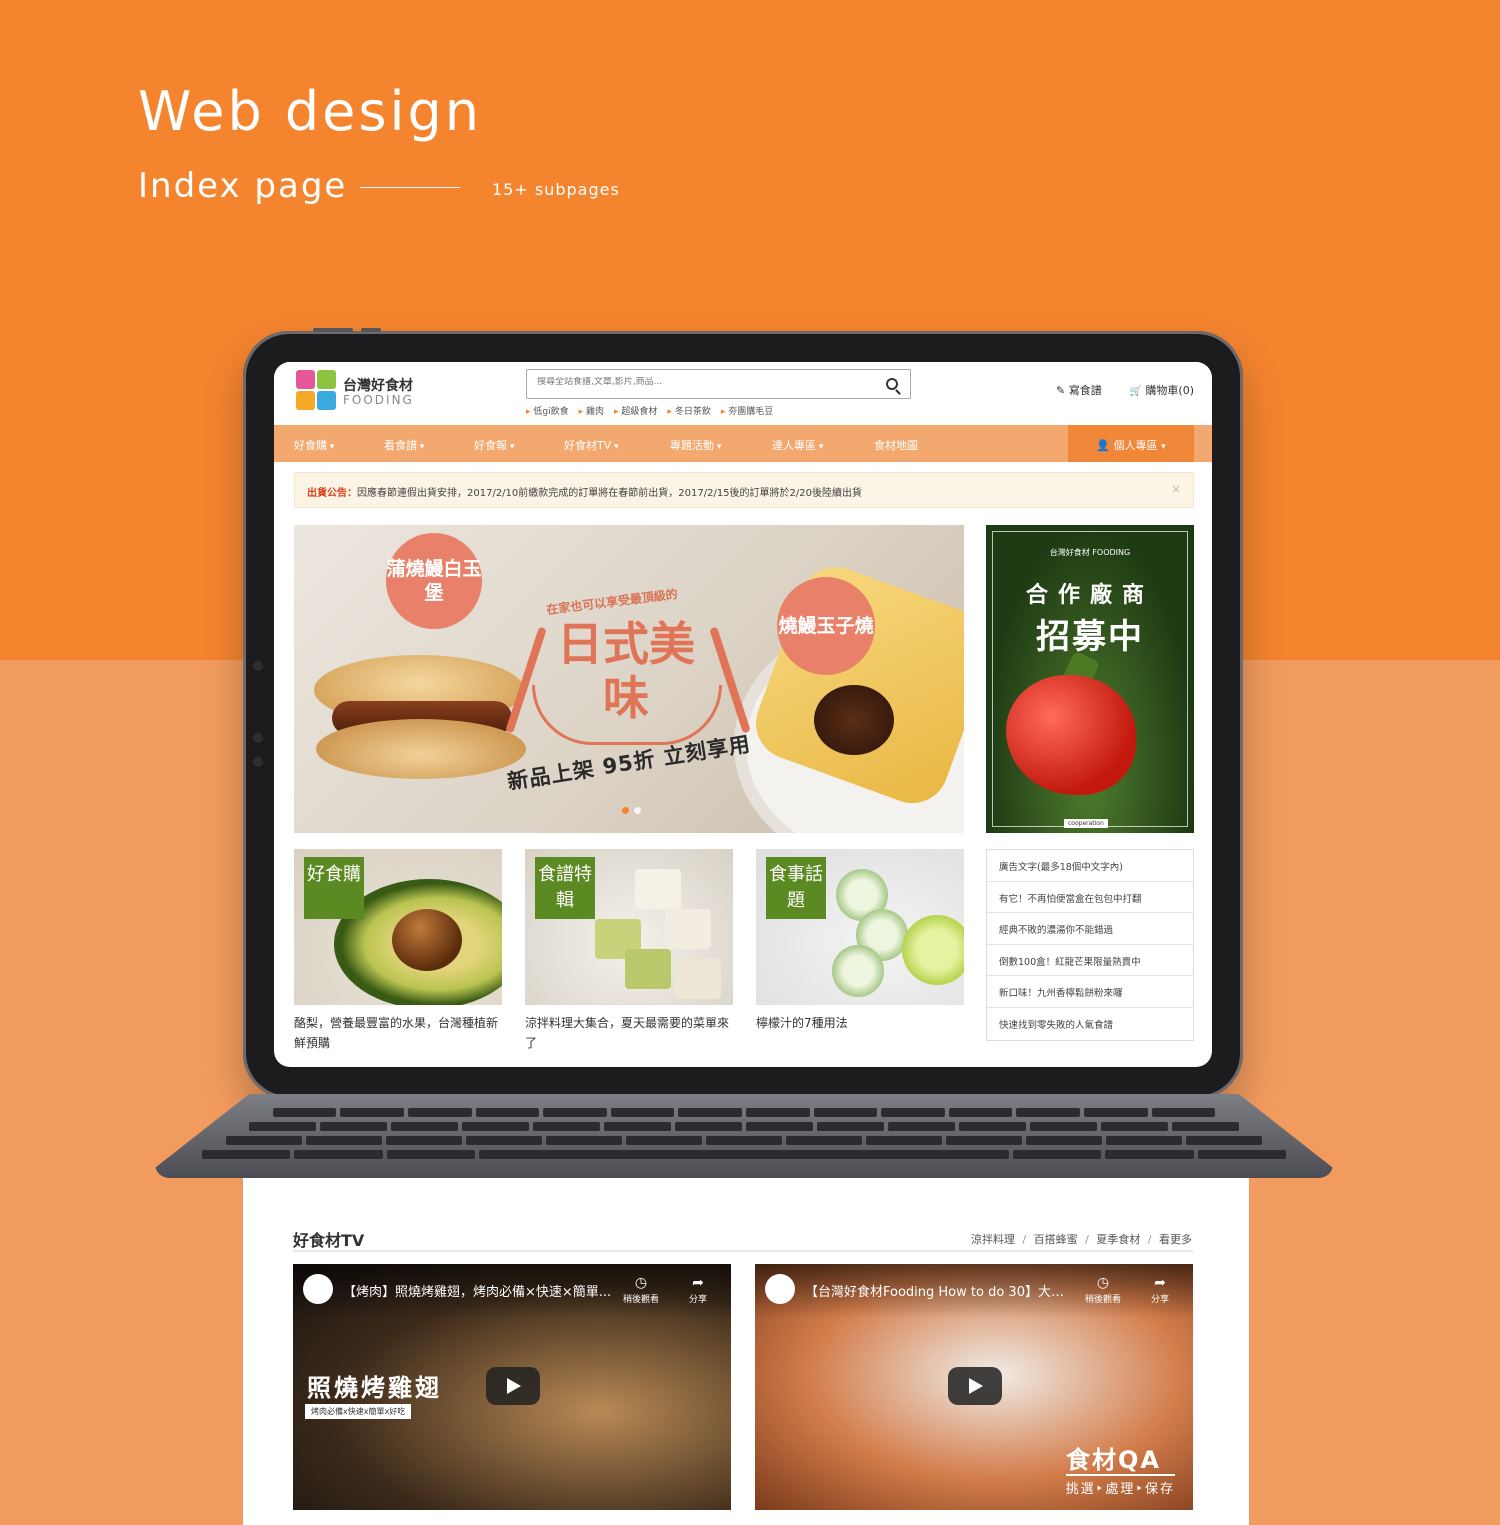 The image size is (1500, 1525). What do you see at coordinates (404, 445) in the screenshot?
I see `nav-item-recipes: 看食譜` at bounding box center [404, 445].